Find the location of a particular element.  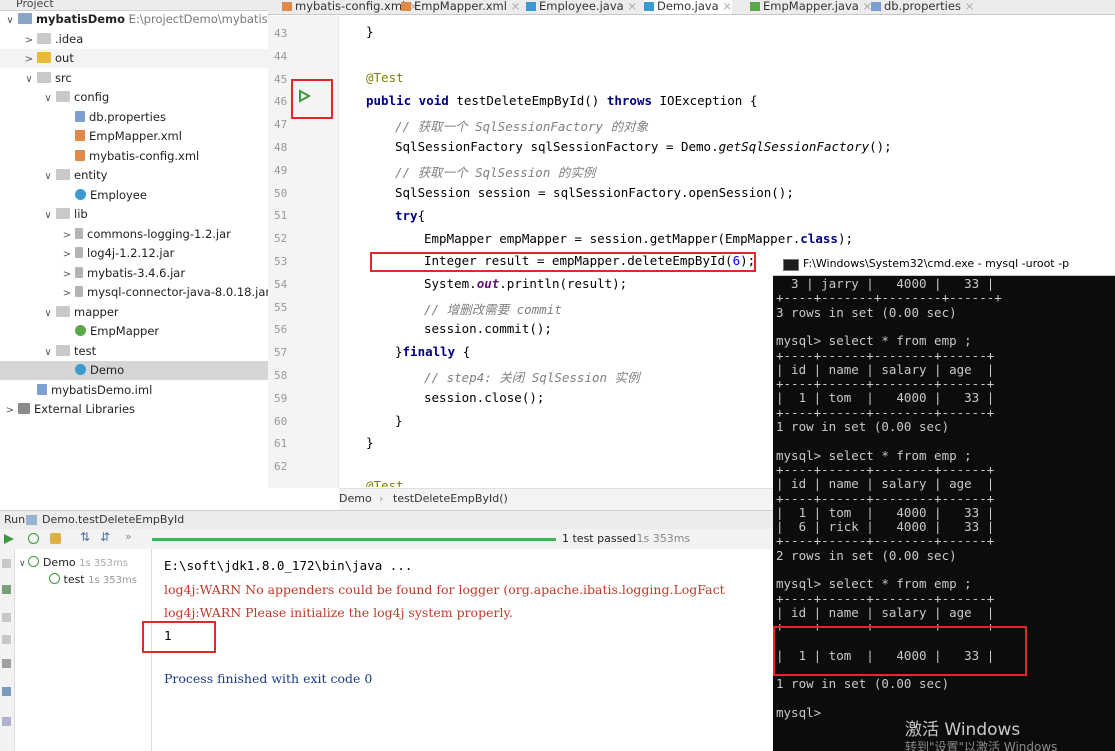

show-passed-icon is located at coordinates (33, 538).